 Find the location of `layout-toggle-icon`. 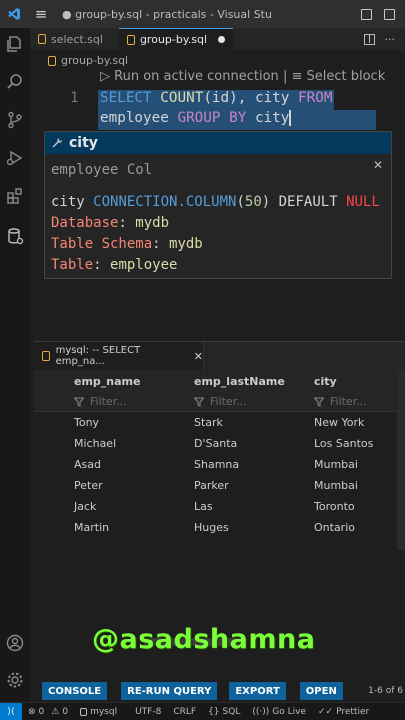

layout-toggle-icon is located at coordinates (366, 14).